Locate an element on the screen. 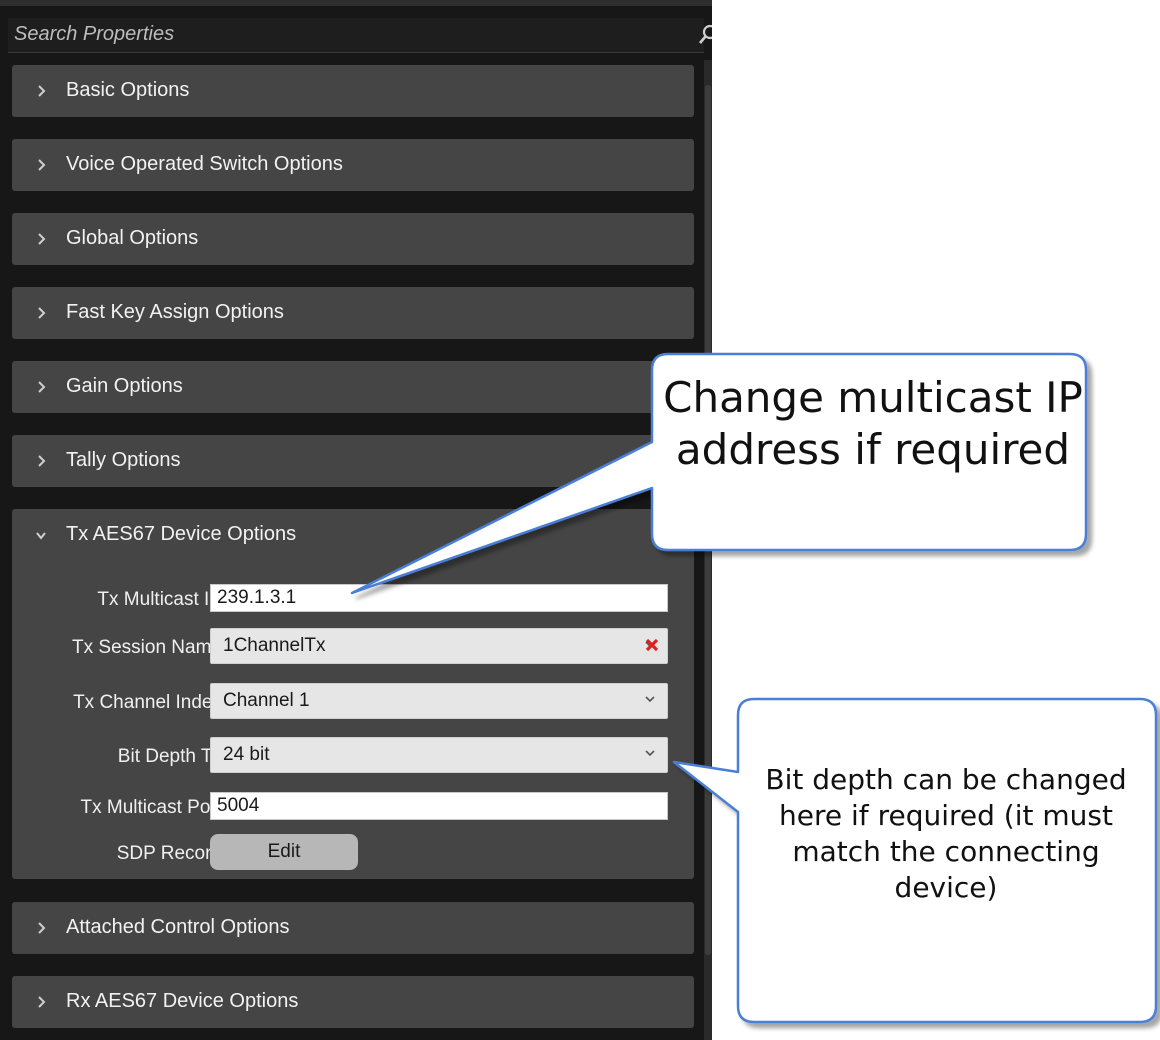 The width and height of the screenshot is (1160, 1040). sdp-record-edit-button: Edit is located at coordinates (284, 852).